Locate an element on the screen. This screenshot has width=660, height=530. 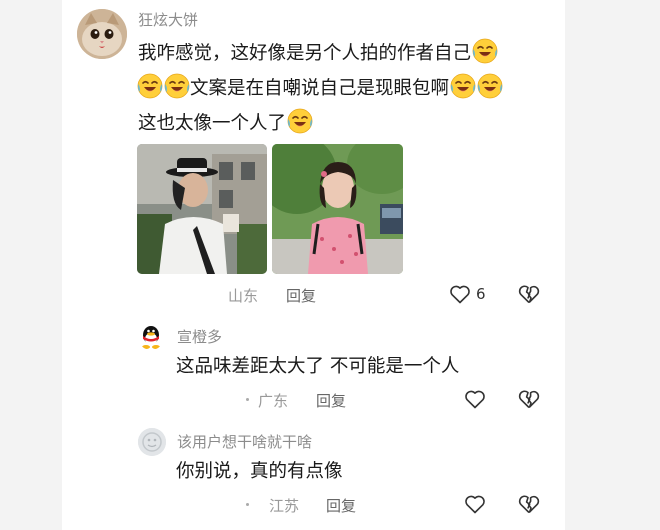
like-count: 6 is located at coordinates (481, 294).